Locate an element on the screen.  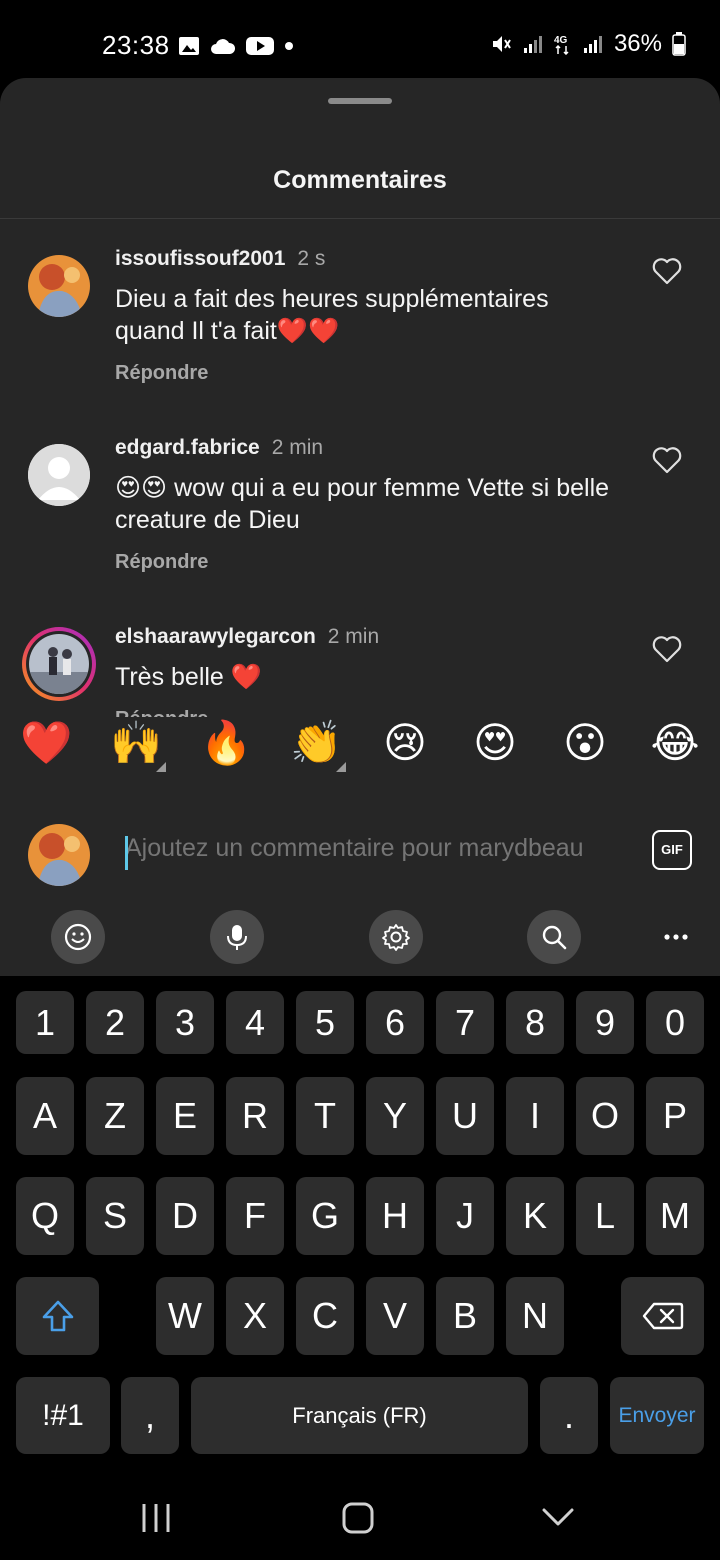
youtube-icon is located at coordinates (260, 46).